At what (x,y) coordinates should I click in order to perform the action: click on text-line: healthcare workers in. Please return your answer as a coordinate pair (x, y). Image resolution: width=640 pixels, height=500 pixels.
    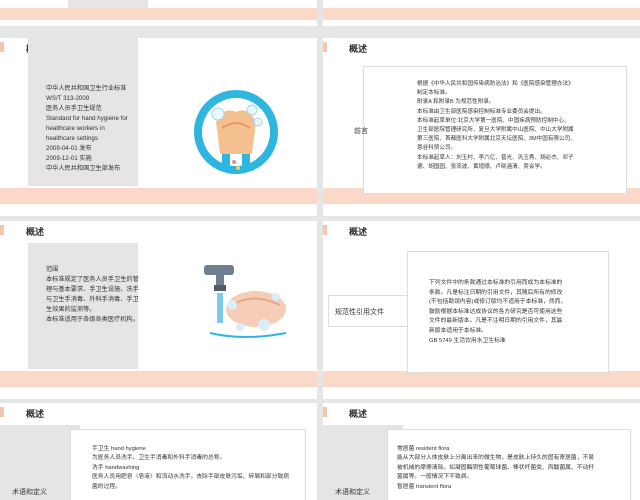
    Looking at the image, I should click on (75, 128).